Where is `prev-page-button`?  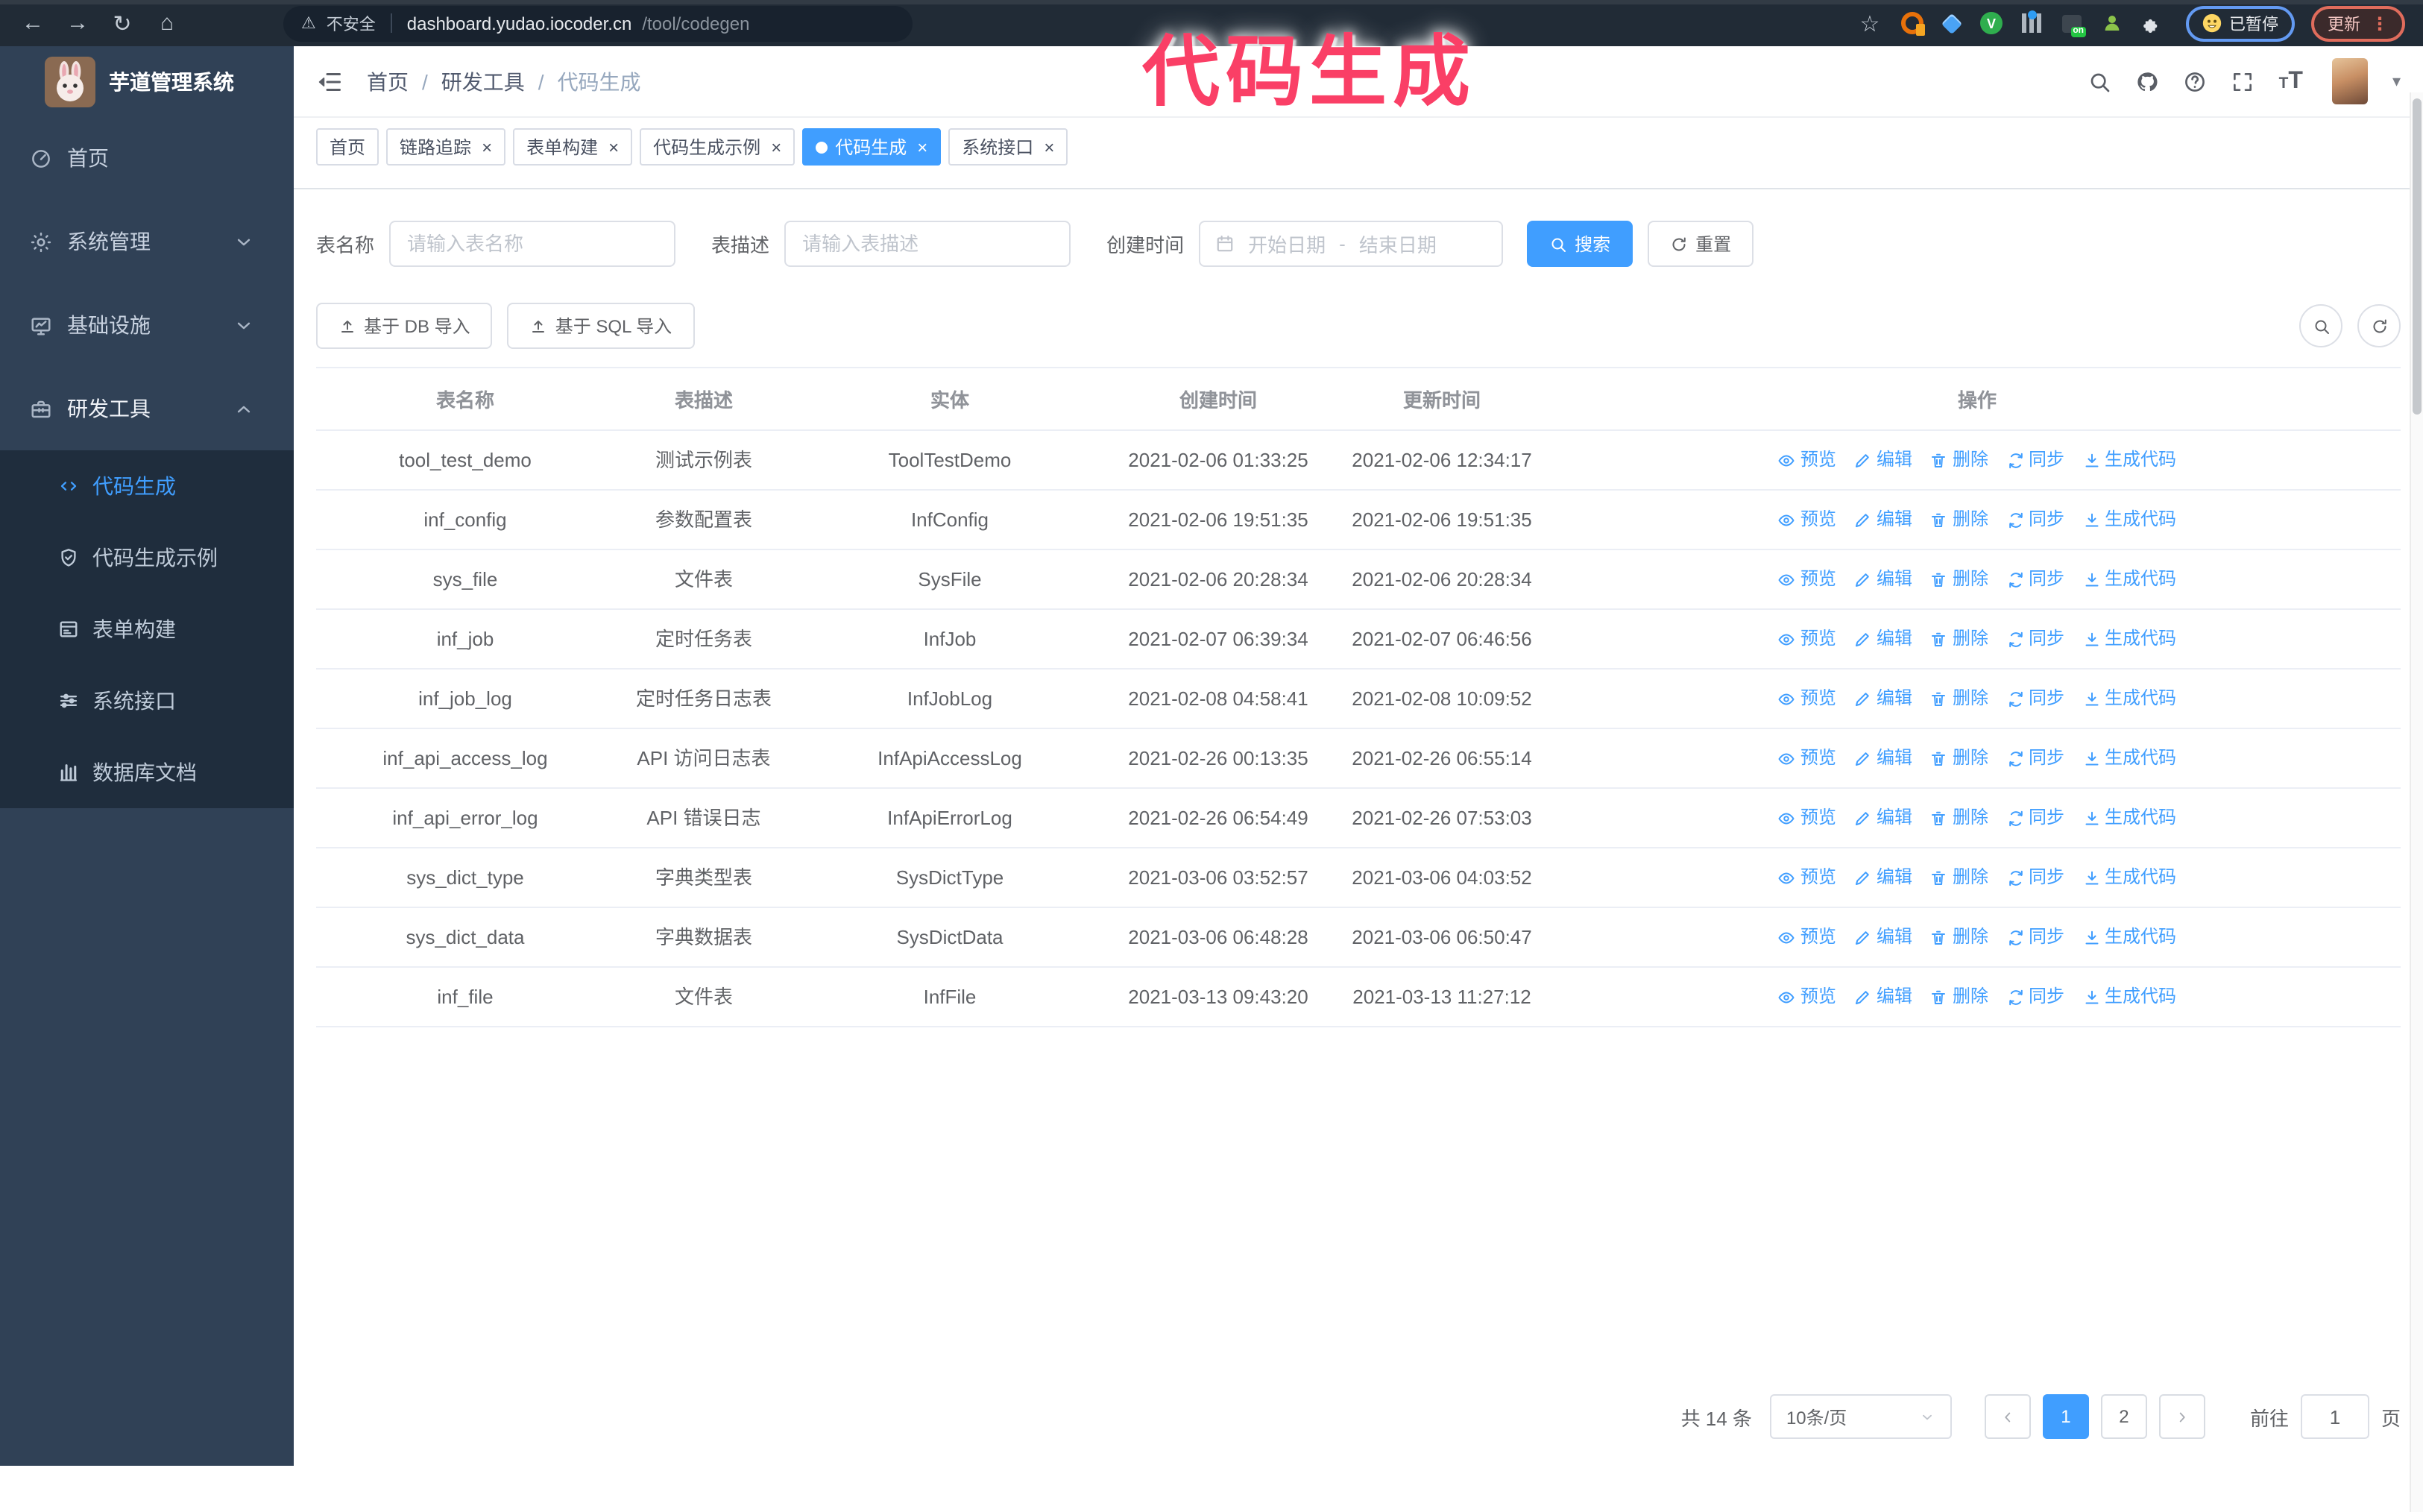 prev-page-button is located at coordinates (2007, 1416).